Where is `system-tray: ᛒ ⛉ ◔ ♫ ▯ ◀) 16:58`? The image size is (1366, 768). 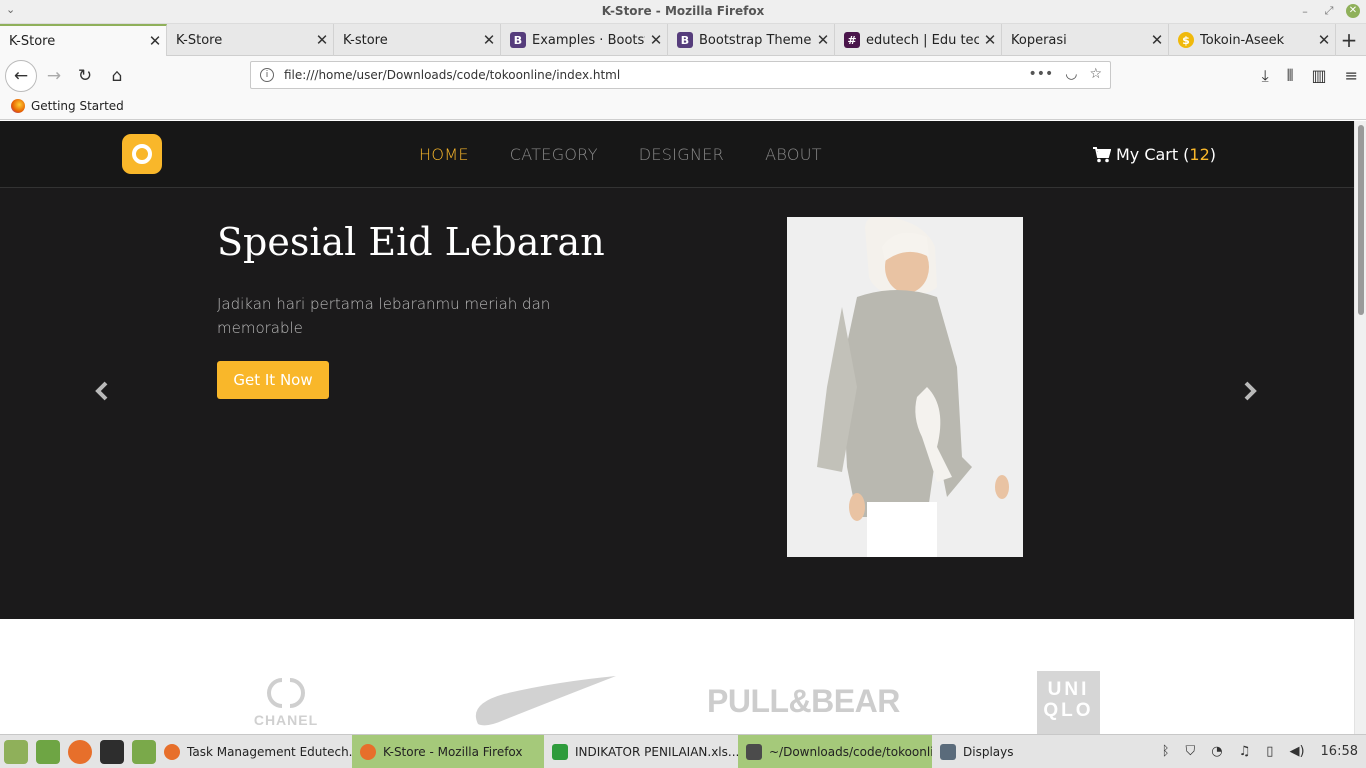
system-tray: ᛒ ⛉ ◔ ♫ ▯ ◀) 16:58 is located at coordinates (1260, 751).